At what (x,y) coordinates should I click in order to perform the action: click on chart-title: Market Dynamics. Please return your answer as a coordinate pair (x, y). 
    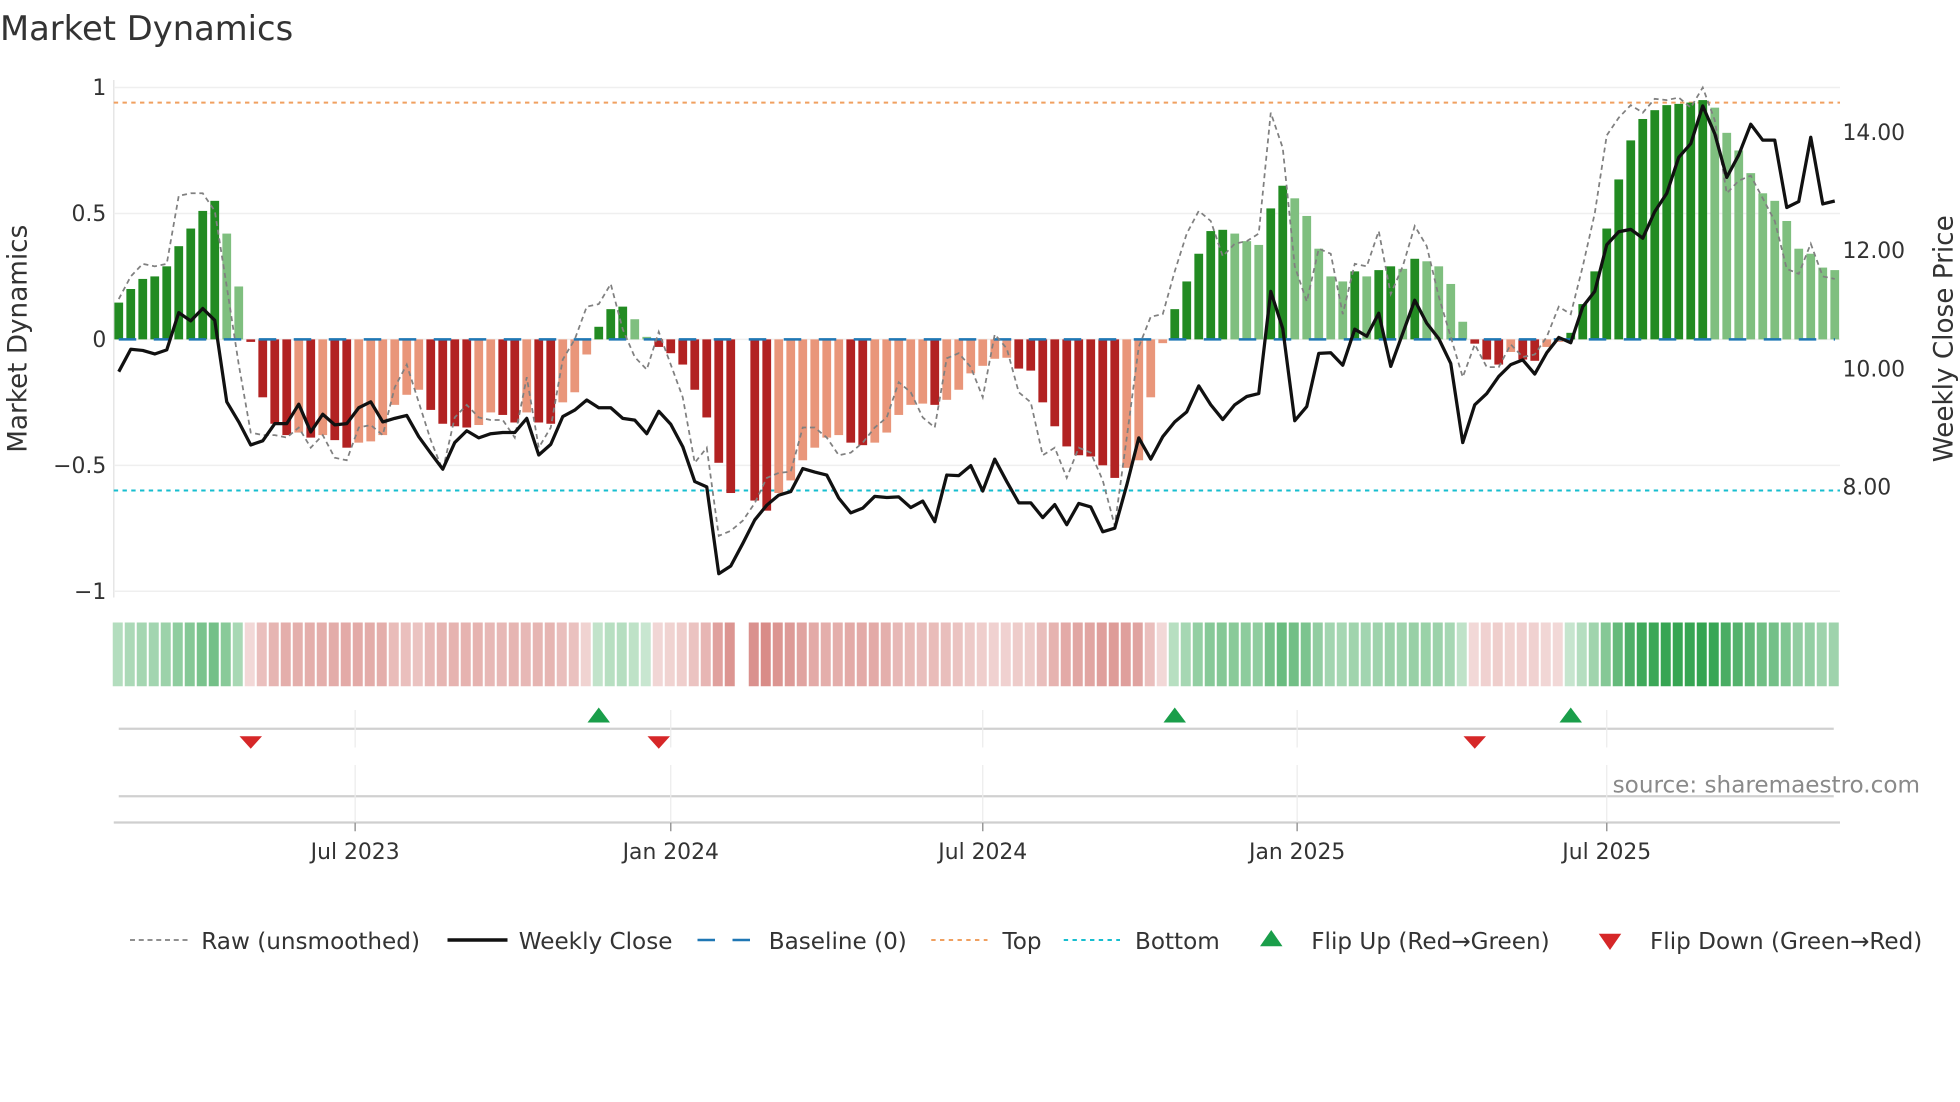
    Looking at the image, I should click on (146, 28).